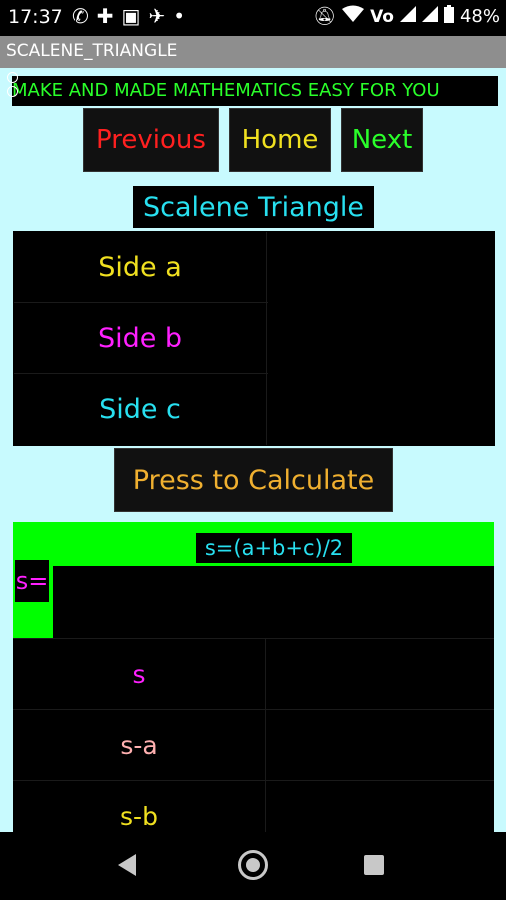  I want to click on s-result-value, so click(273, 602).